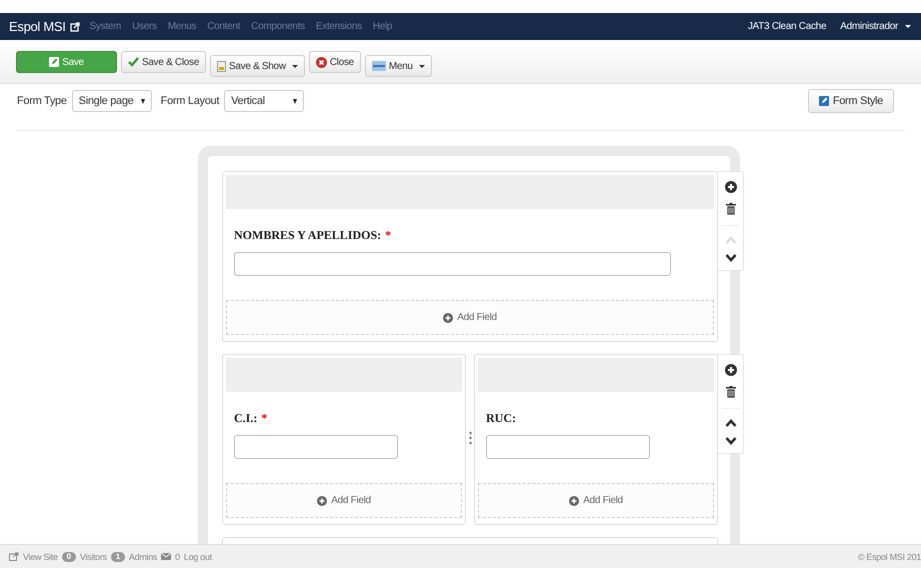 The width and height of the screenshot is (921, 568). I want to click on count-badge: 1, so click(117, 557).